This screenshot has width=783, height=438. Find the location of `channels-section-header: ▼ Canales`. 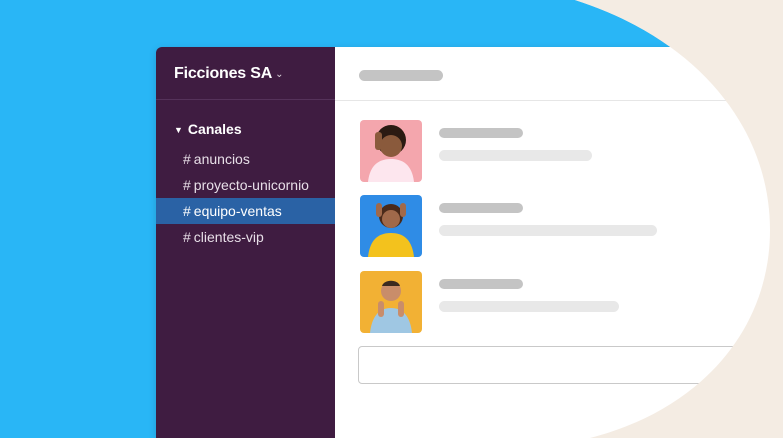

channels-section-header: ▼ Canales is located at coordinates (245, 131).